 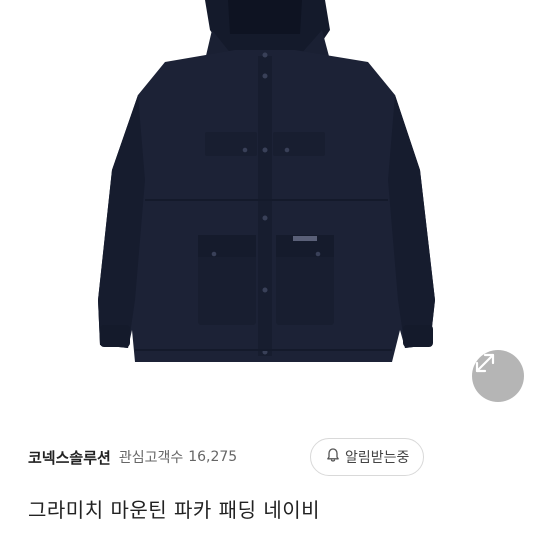 I want to click on alert-label: 알림받는중, so click(x=377, y=458).